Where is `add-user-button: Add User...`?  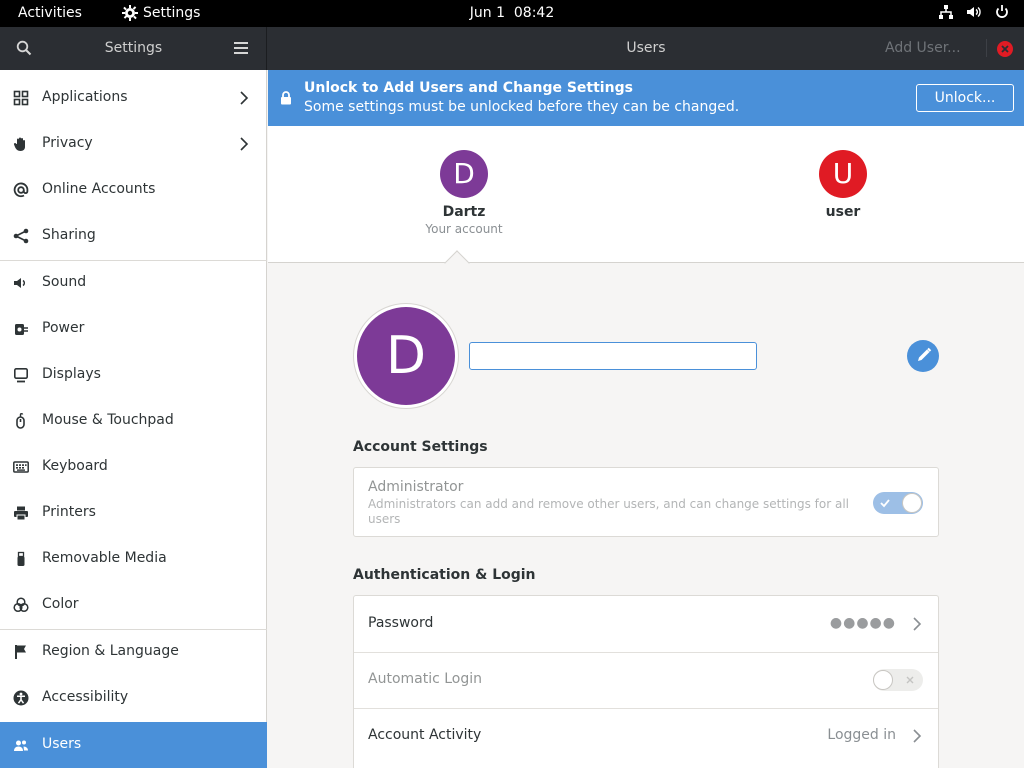
add-user-button: Add User... is located at coordinates (923, 48).